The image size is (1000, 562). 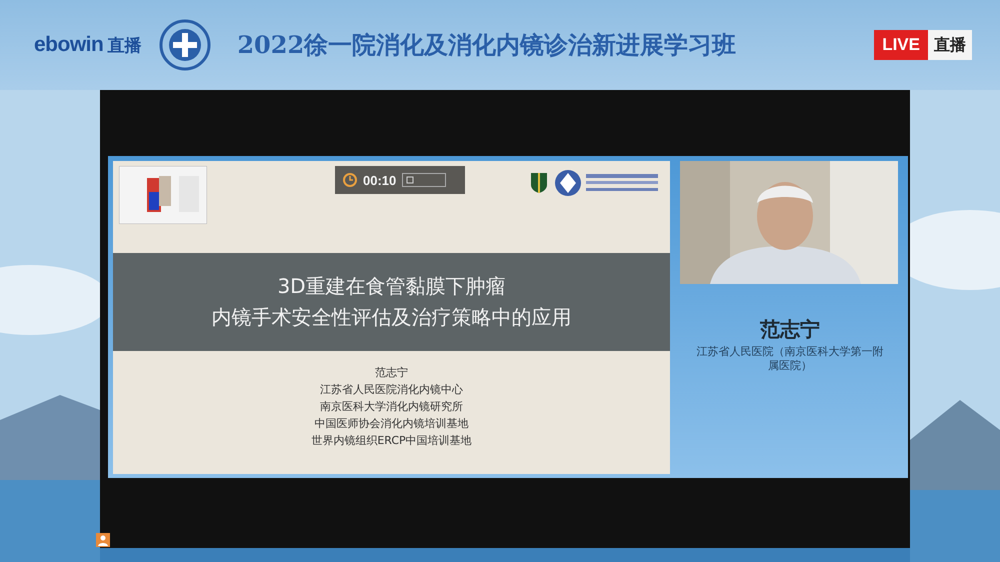 What do you see at coordinates (392, 317) in the screenshot?
I see `slide-title: 内镜手术安全性评估及治疗策略中的应用` at bounding box center [392, 317].